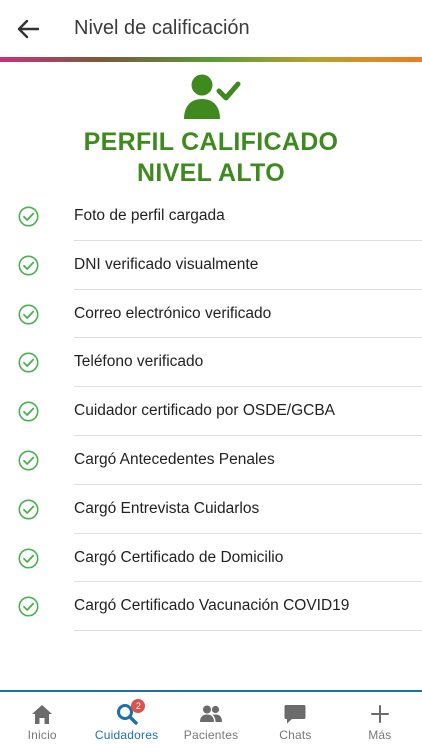 The height and width of the screenshot is (752, 422). I want to click on checklist-item: Cargó Antecedentes Penales, so click(211, 460).